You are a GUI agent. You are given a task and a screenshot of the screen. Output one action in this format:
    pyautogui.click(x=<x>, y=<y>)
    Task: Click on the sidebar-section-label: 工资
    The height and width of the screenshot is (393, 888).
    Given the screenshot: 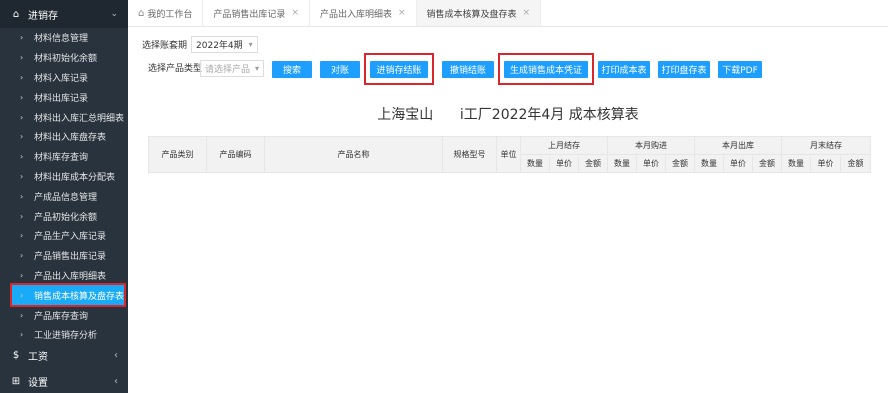 What is the action you would take?
    pyautogui.click(x=38, y=357)
    